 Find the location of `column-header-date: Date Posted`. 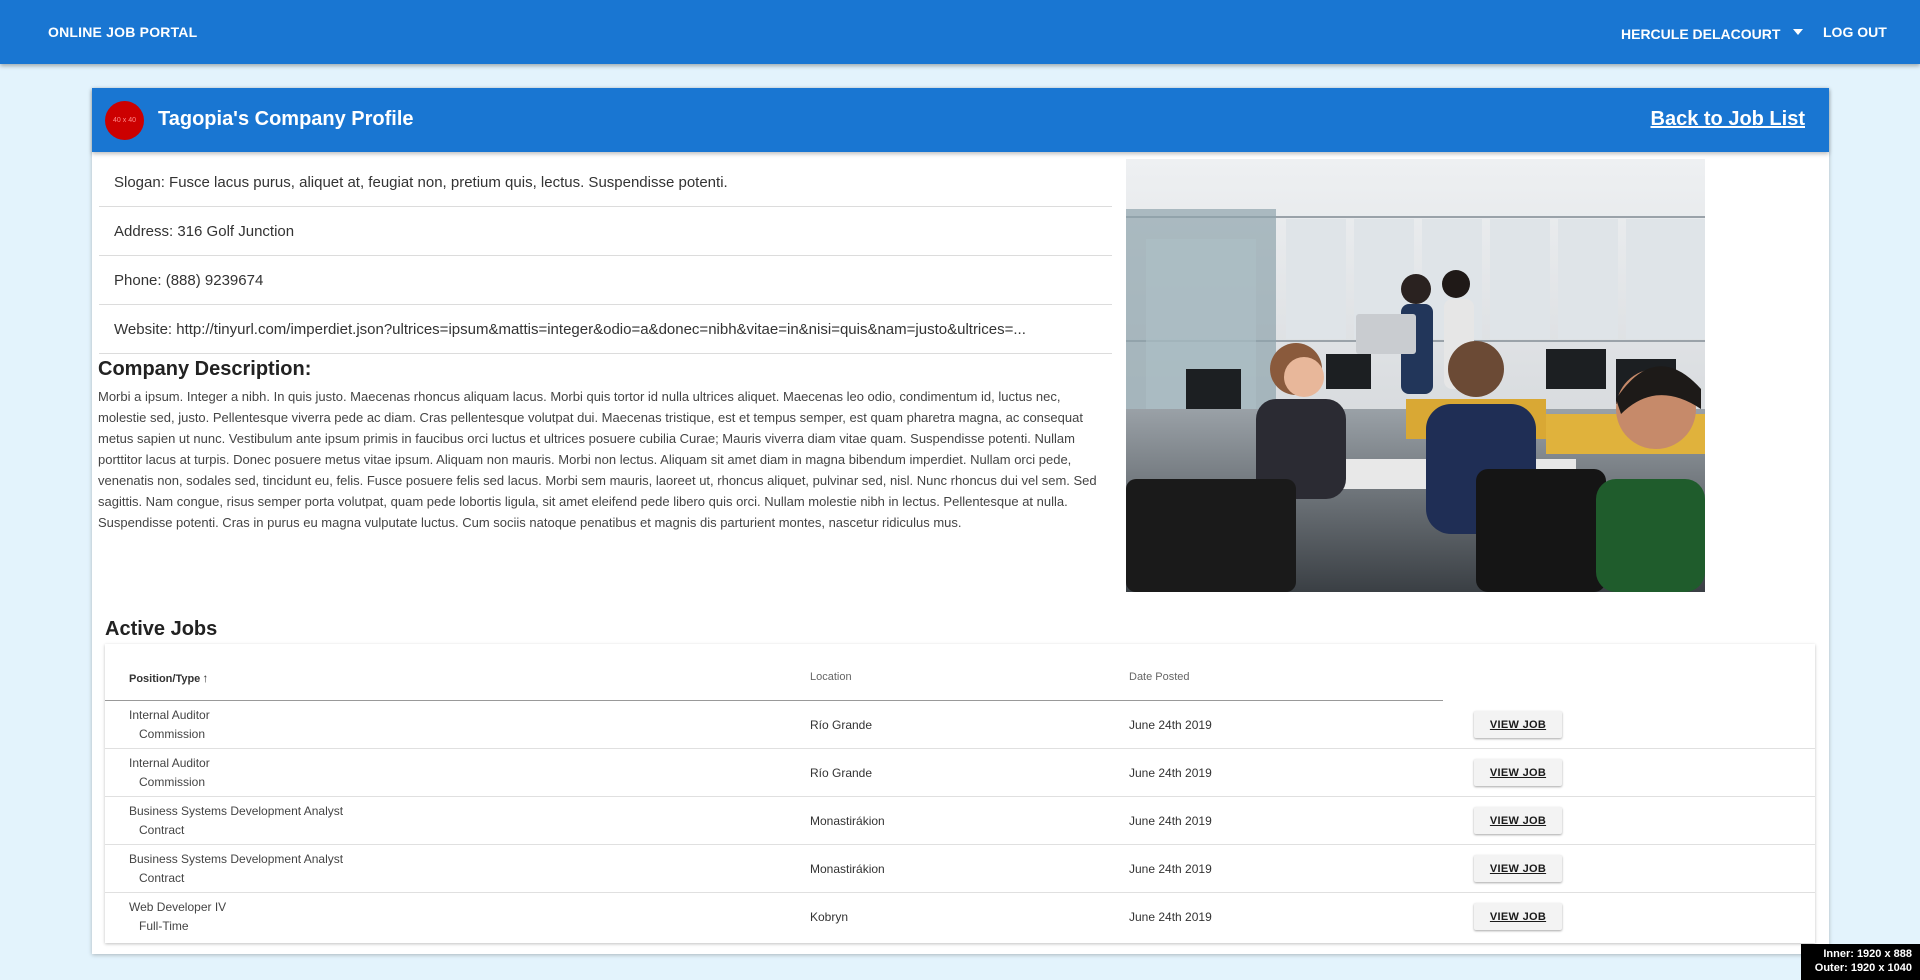

column-header-date: Date Posted is located at coordinates (1159, 677).